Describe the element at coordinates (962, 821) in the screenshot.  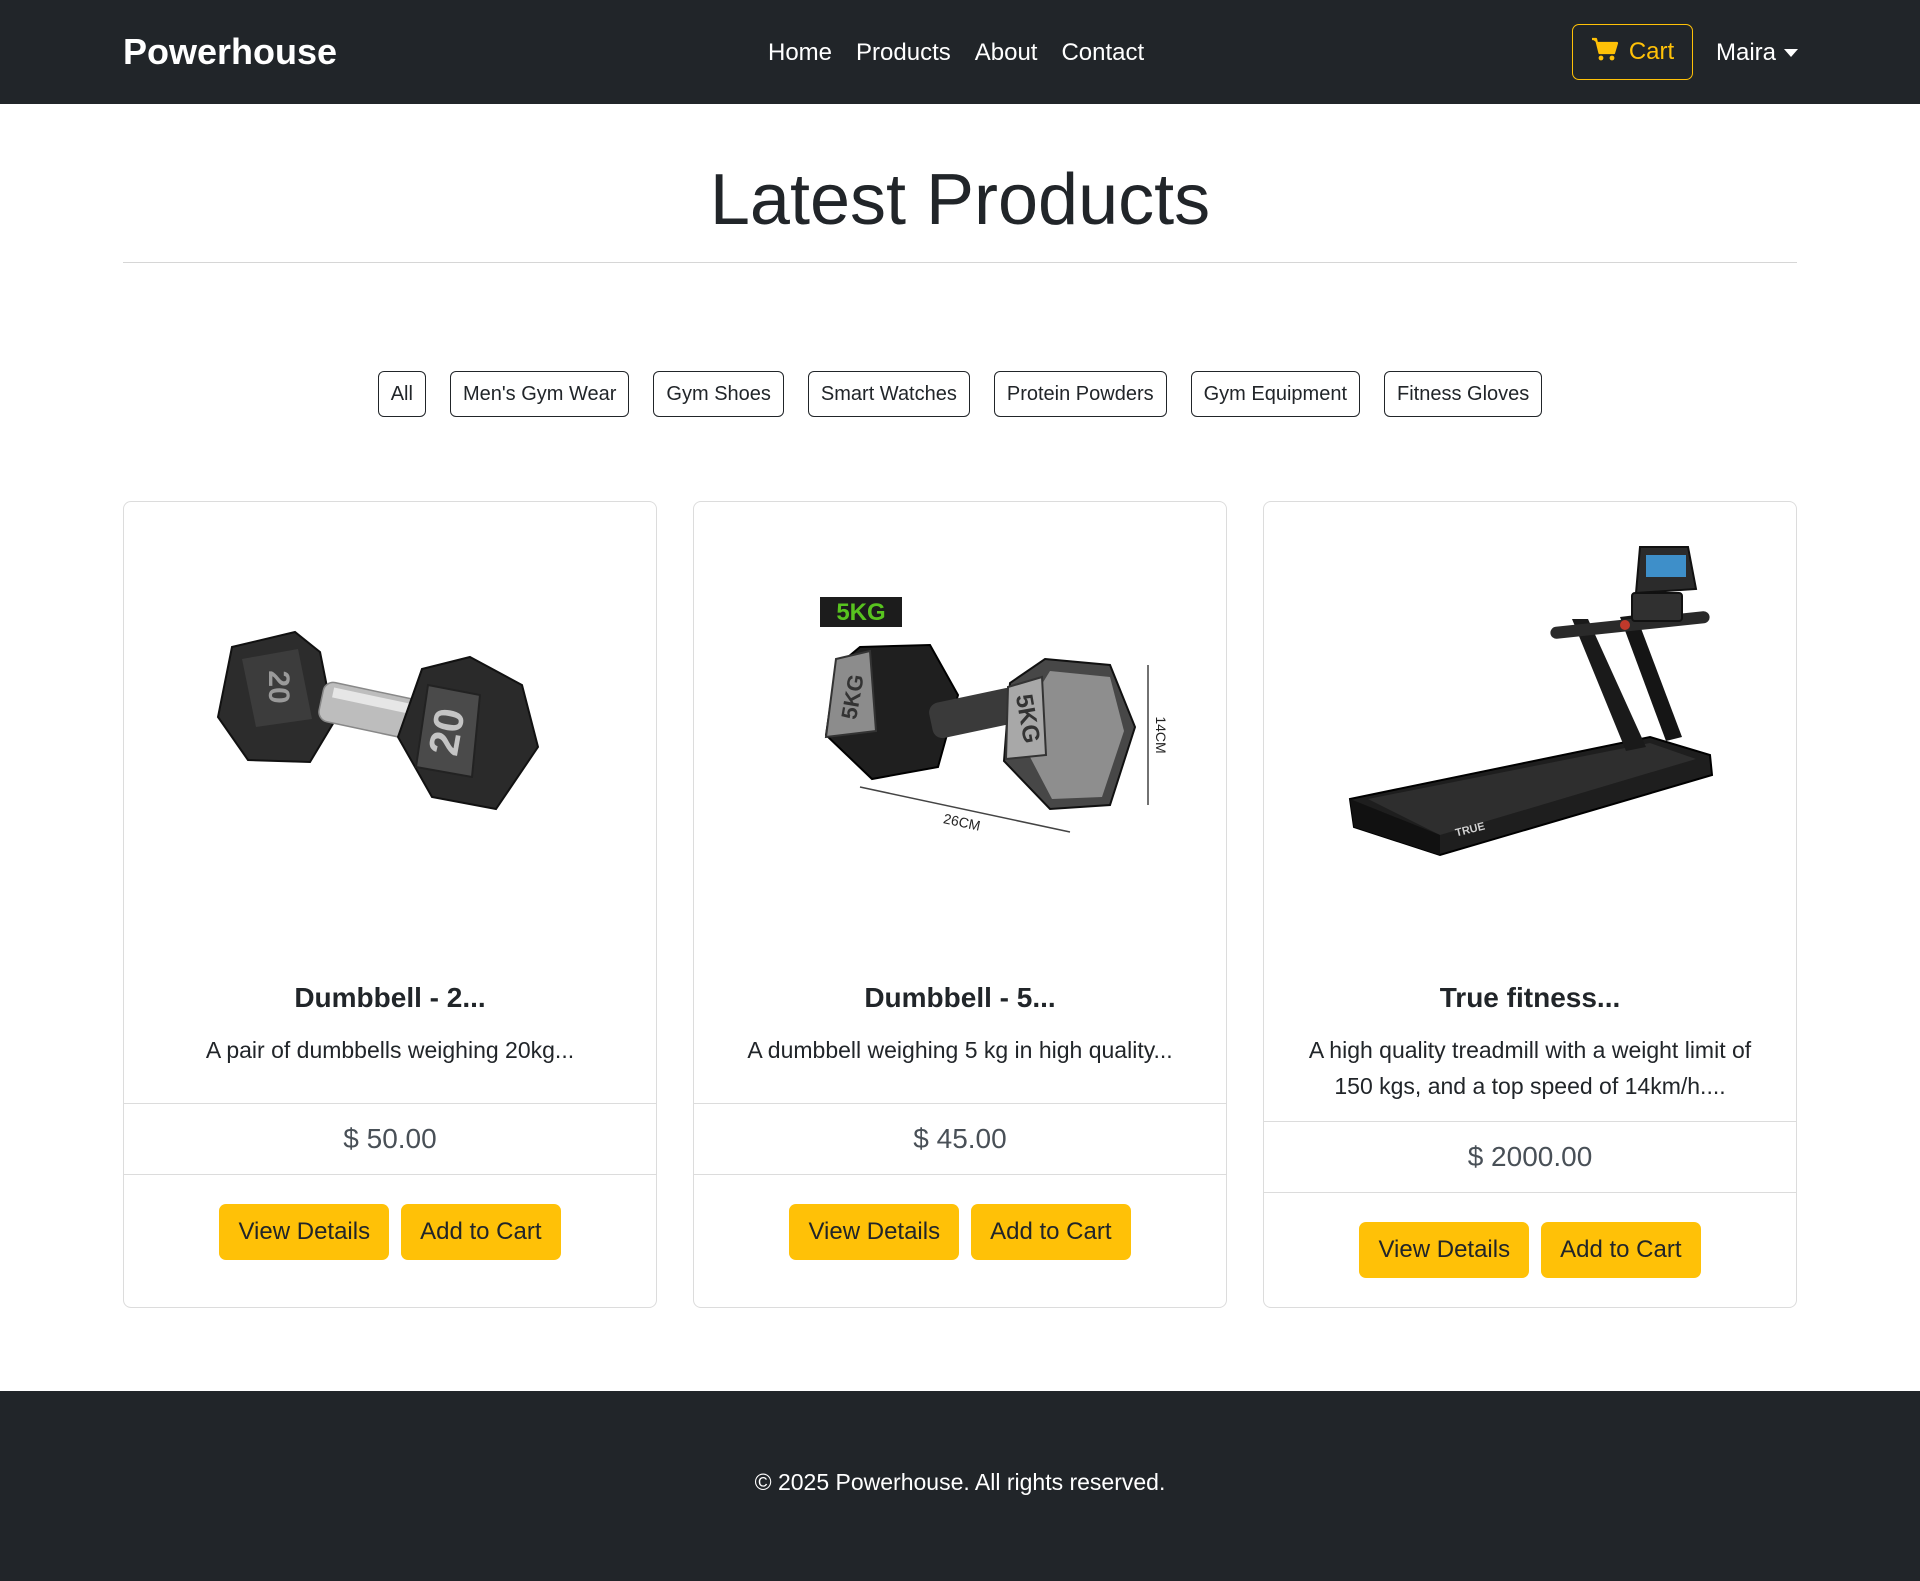
I see `dimension-label-length: 26CM` at that location.